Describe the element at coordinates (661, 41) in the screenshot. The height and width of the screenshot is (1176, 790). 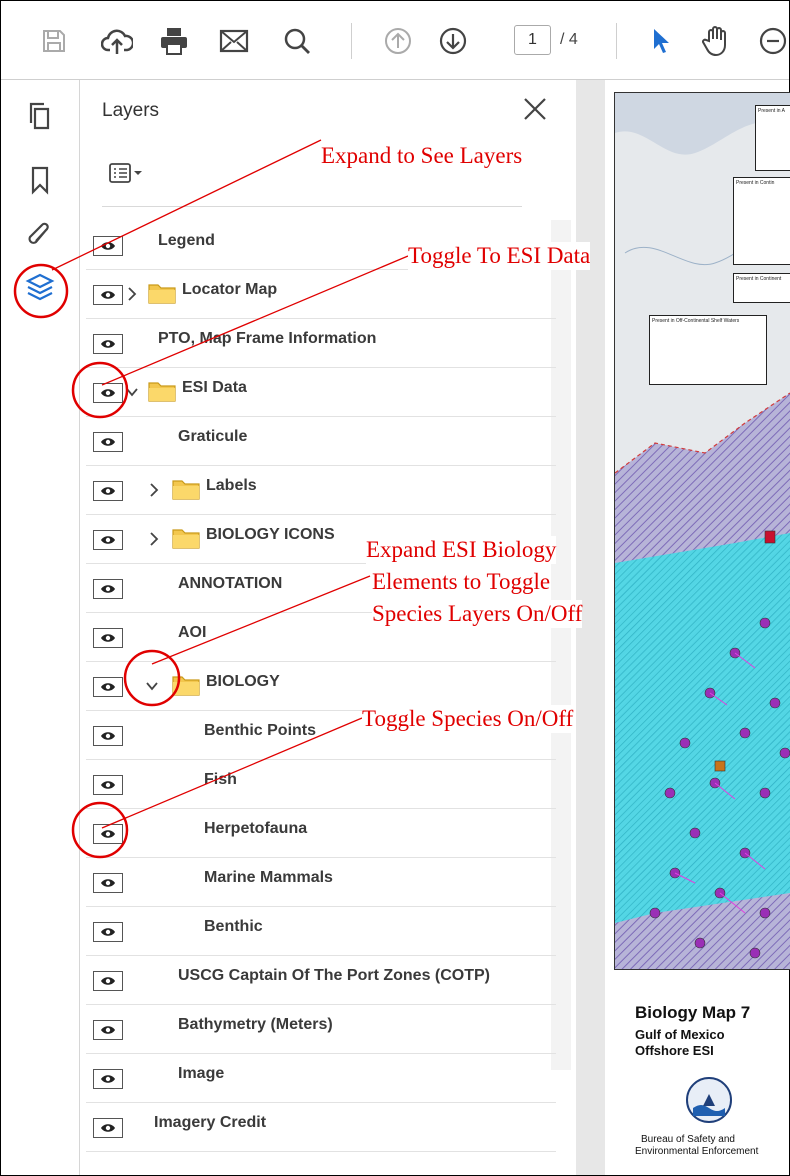
I see `select-cursor-icon` at that location.